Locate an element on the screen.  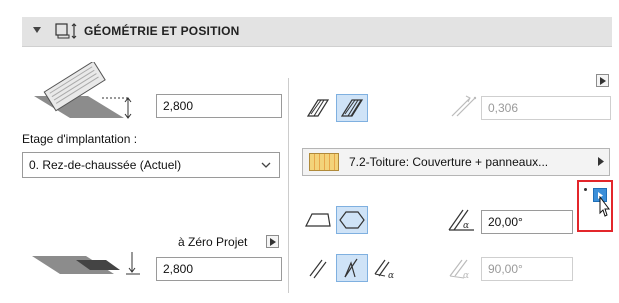
edge-angle-disabled-icon: α is located at coordinates (459, 270).